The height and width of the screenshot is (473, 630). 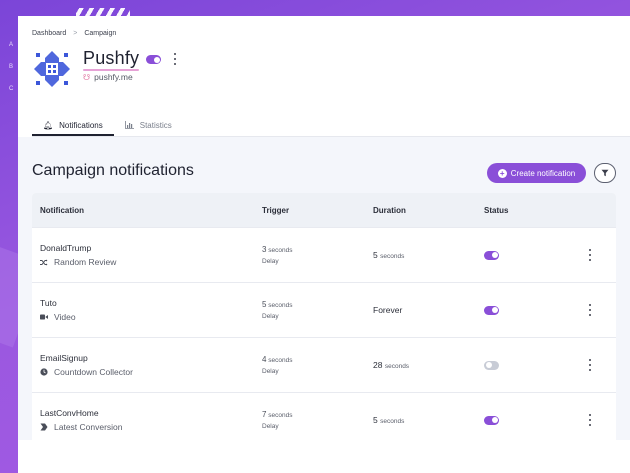 I want to click on filter-button, so click(x=605, y=173).